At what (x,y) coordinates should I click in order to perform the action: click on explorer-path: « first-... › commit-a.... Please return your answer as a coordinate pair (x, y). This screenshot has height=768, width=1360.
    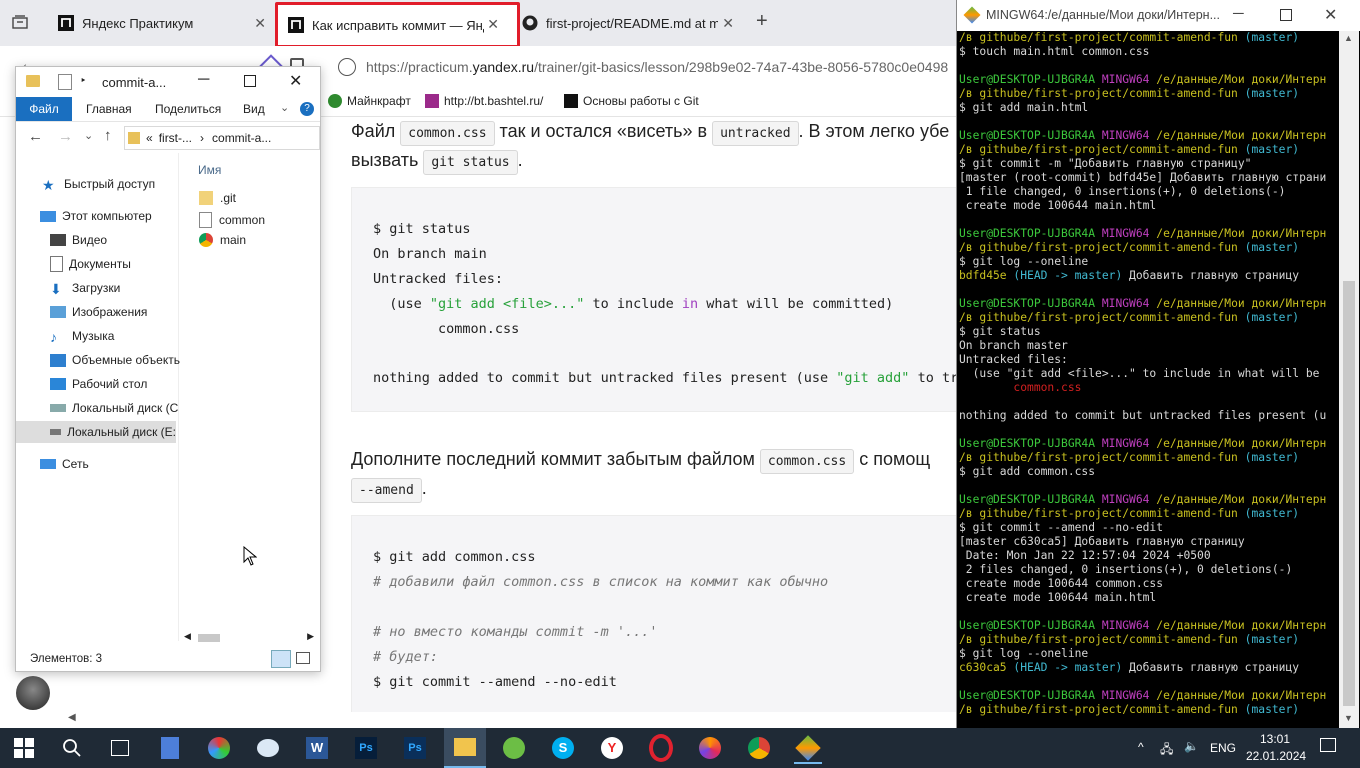
    Looking at the image, I should click on (222, 138).